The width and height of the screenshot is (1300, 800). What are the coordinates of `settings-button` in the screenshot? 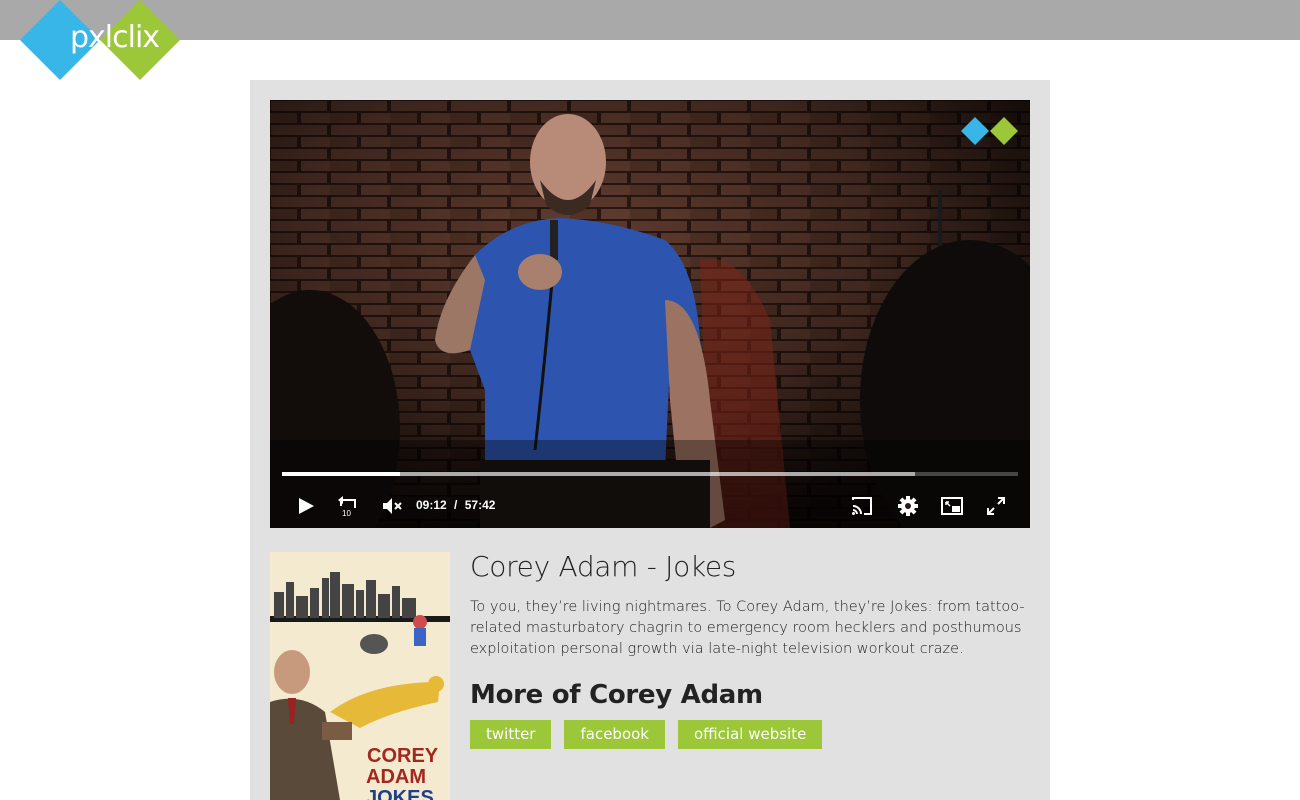 It's located at (908, 506).